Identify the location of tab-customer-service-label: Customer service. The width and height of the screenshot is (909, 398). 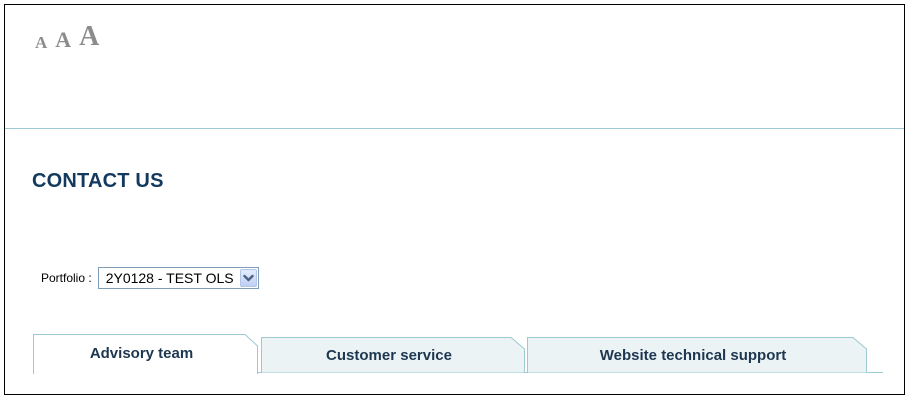
(389, 355).